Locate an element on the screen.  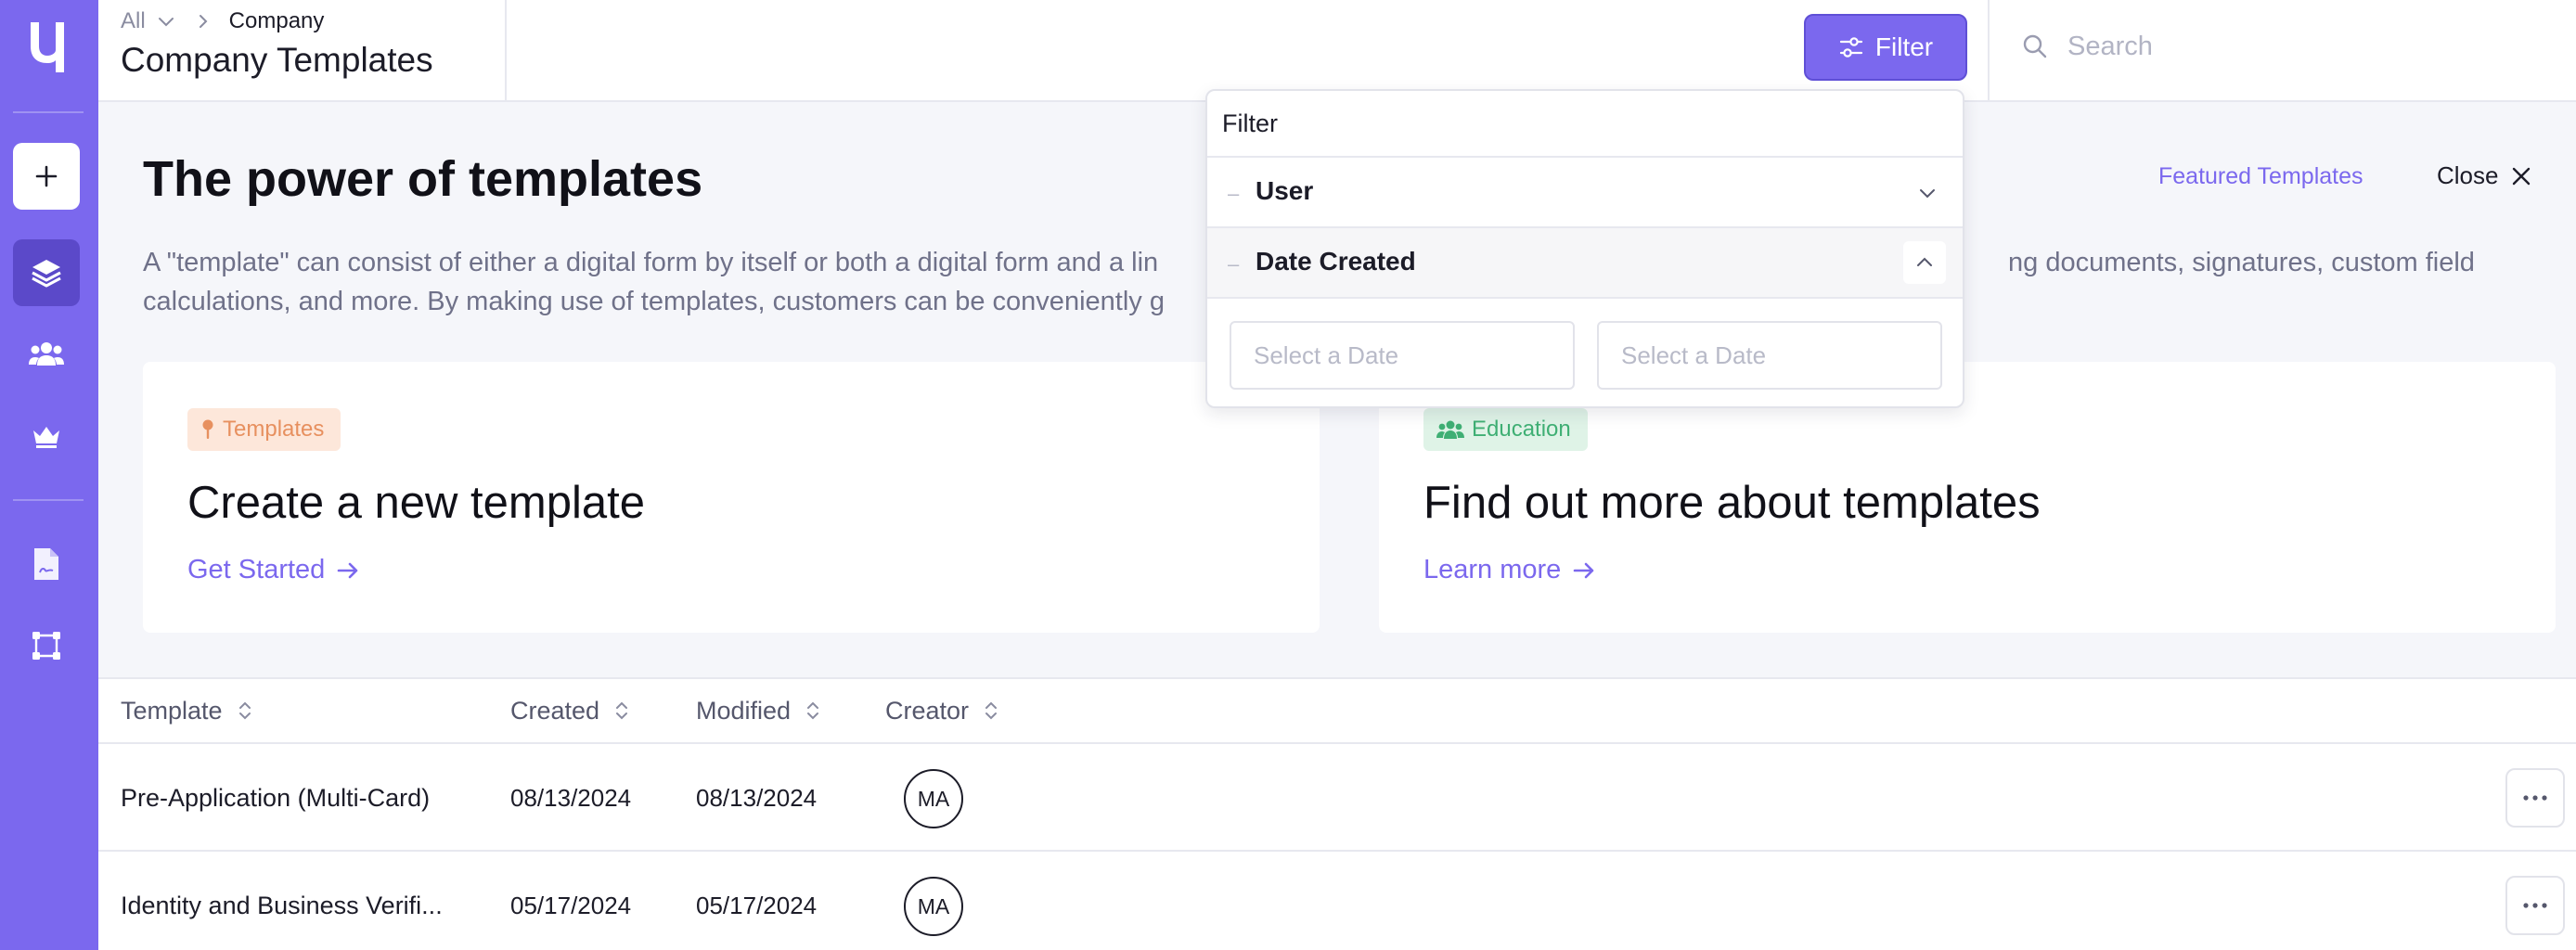
sidebar-item-documents is located at coordinates (46, 564).